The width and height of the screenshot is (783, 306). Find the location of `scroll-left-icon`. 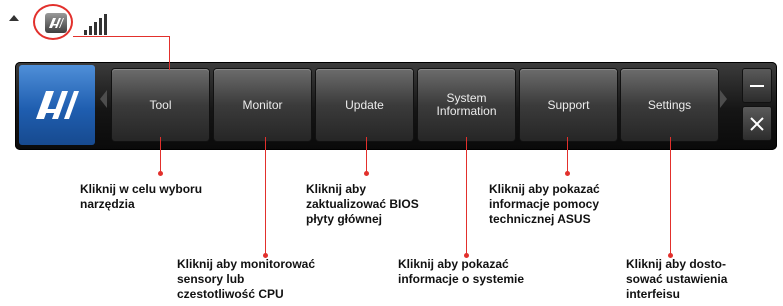

scroll-left-icon is located at coordinates (103, 99).